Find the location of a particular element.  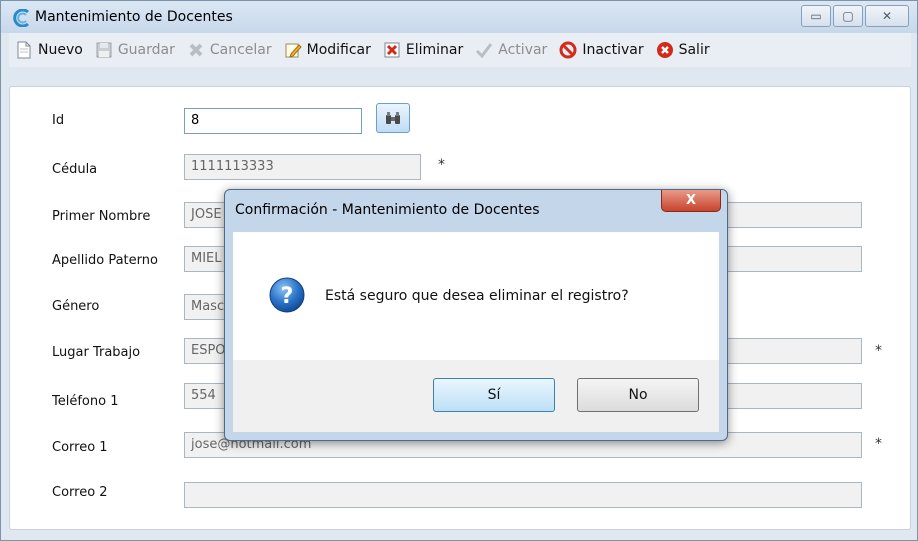

correo1-label: Correo 1 is located at coordinates (80, 447).